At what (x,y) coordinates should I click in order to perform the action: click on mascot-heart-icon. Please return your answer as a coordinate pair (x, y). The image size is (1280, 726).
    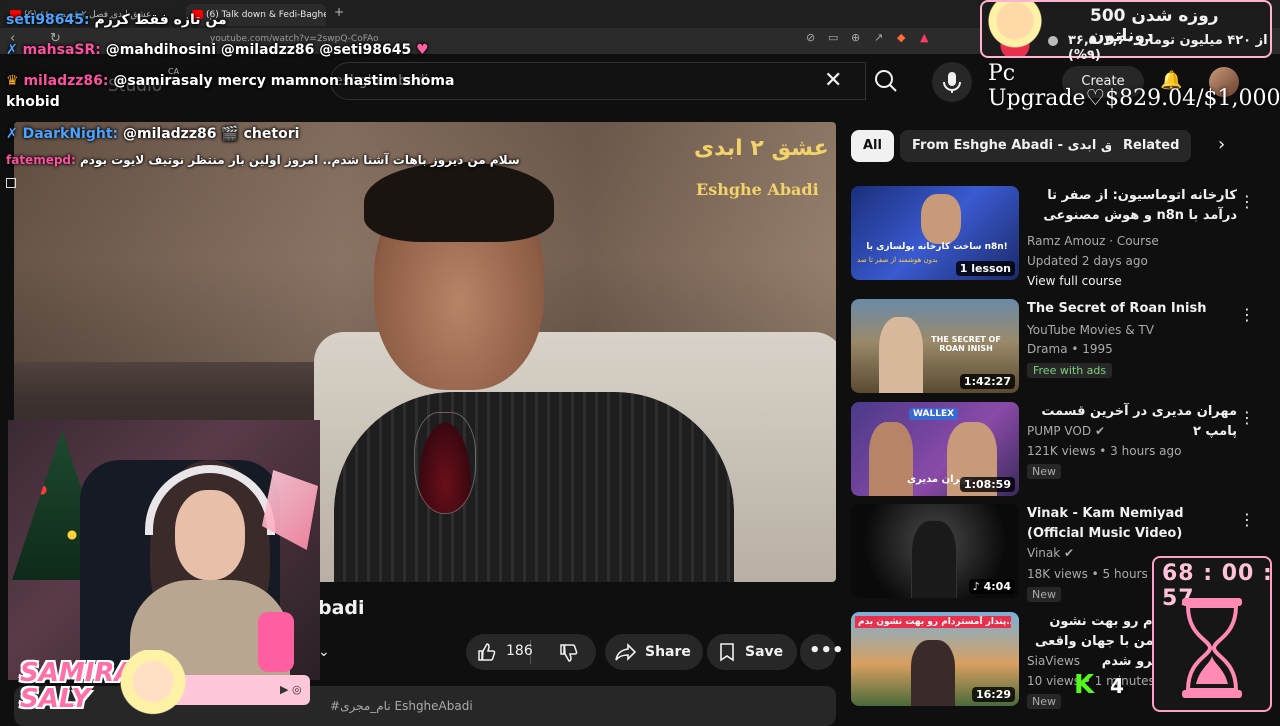
    Looking at the image, I should click on (1015, 29).